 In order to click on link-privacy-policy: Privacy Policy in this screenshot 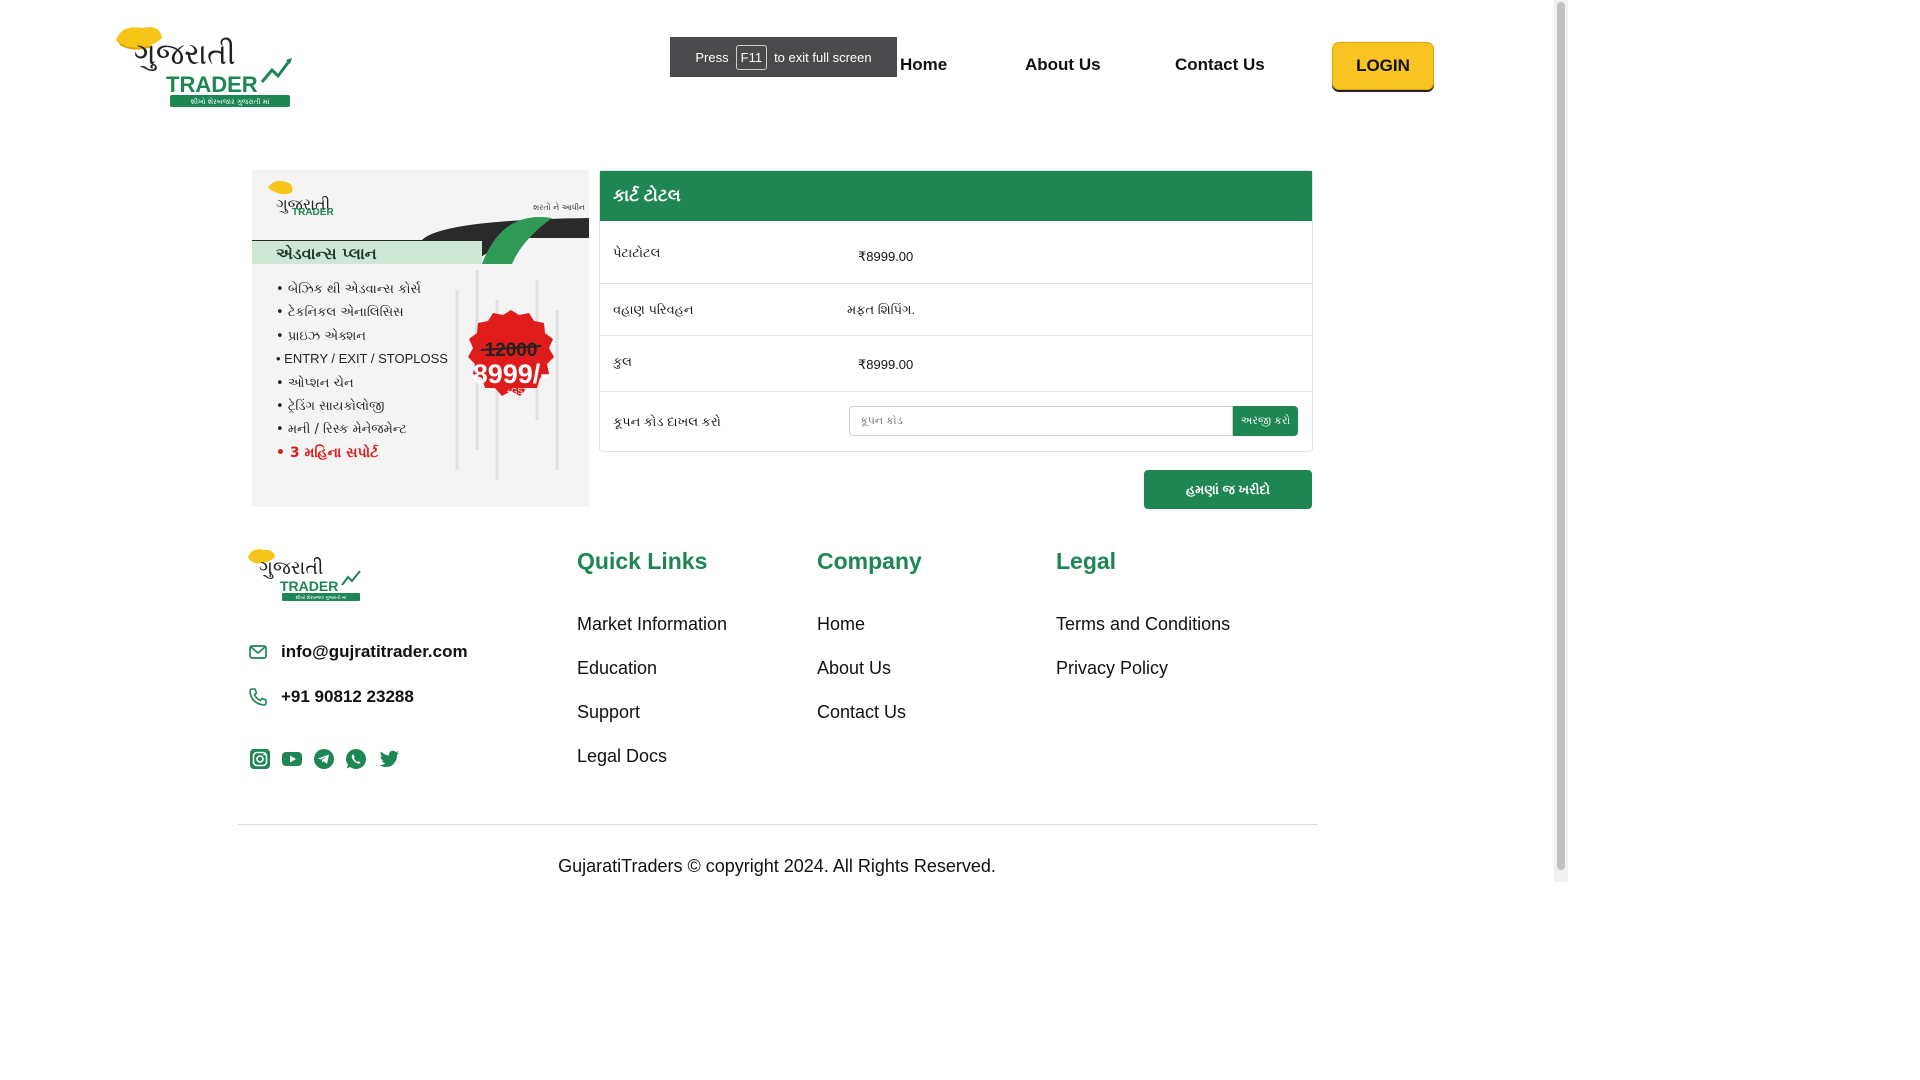, I will do `click(1112, 668)`.